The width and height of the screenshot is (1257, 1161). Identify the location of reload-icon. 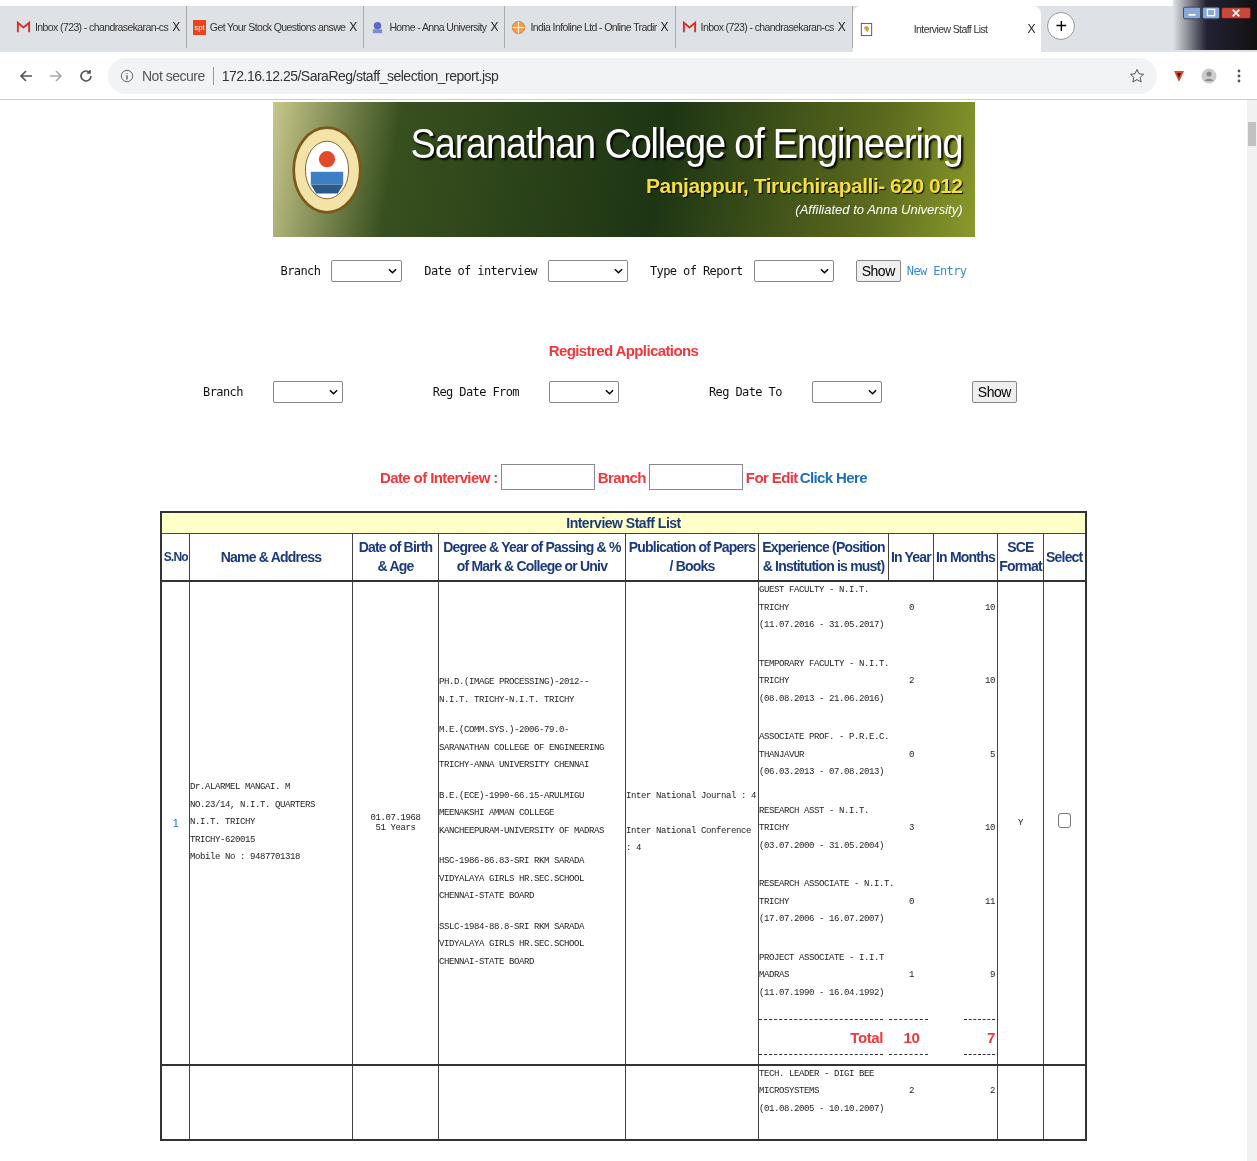
(86, 75).